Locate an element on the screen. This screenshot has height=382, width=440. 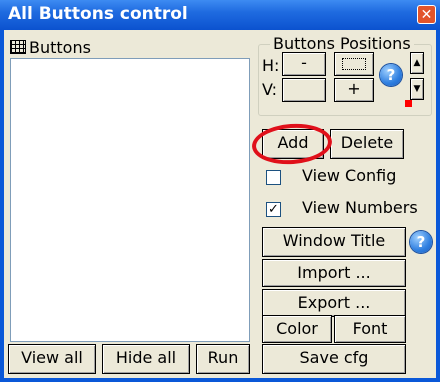
position-center-button is located at coordinates (354, 64).